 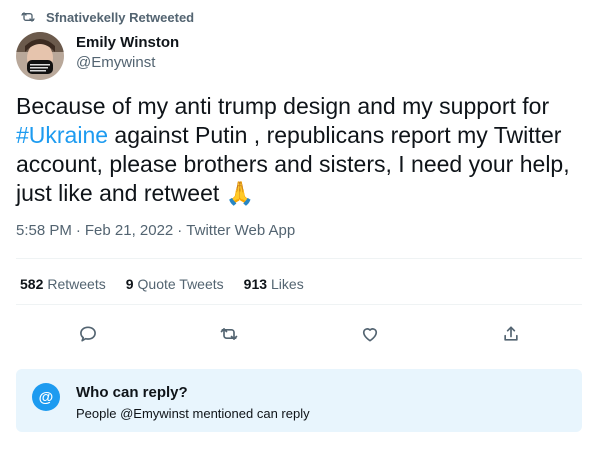 I want to click on share-button, so click(x=511, y=334).